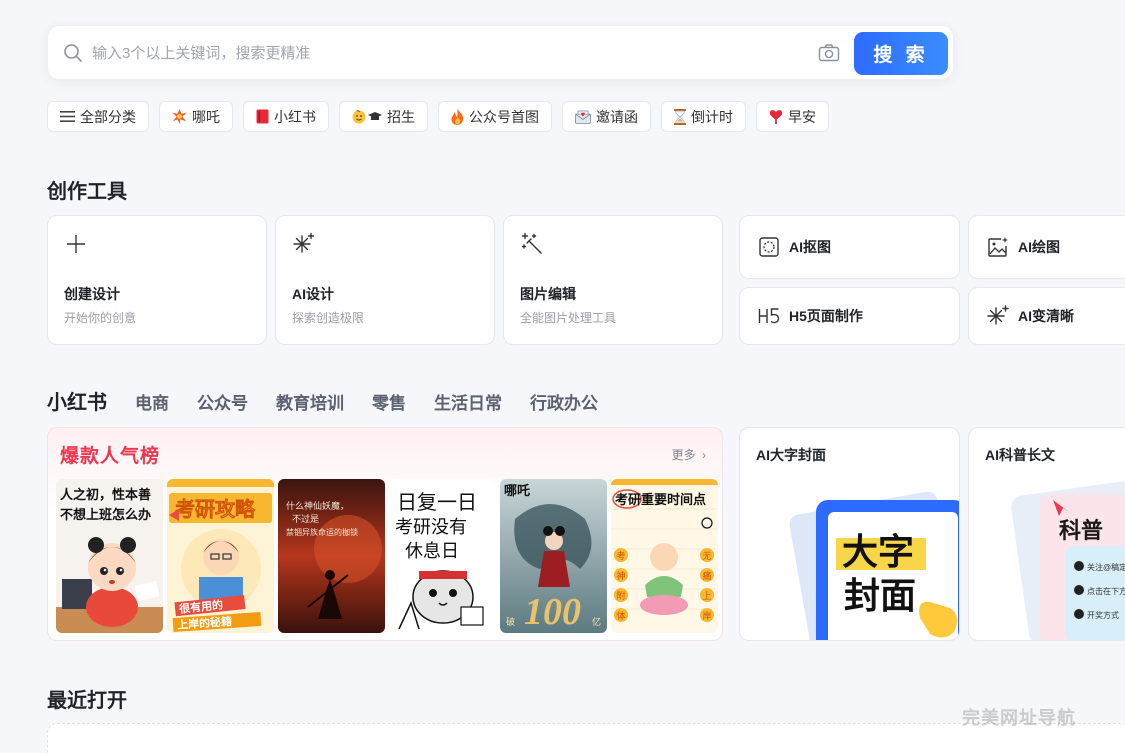 Image resolution: width=1125 pixels, height=753 pixels. Describe the element at coordinates (215, 509) in the screenshot. I see `thumb-text: 考研攻略` at that location.